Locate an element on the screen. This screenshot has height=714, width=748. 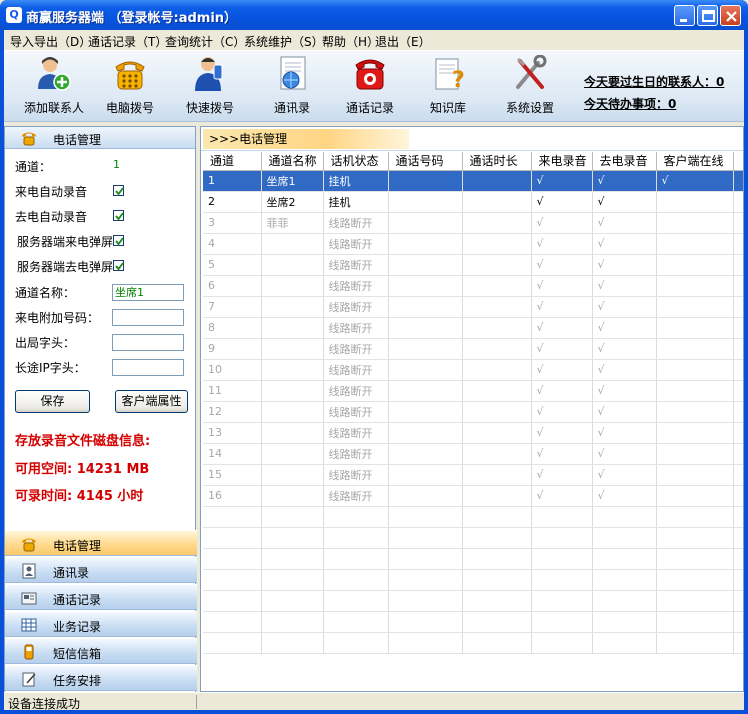
table-row: 15 线路断开 √ √ is located at coordinates (473, 475).